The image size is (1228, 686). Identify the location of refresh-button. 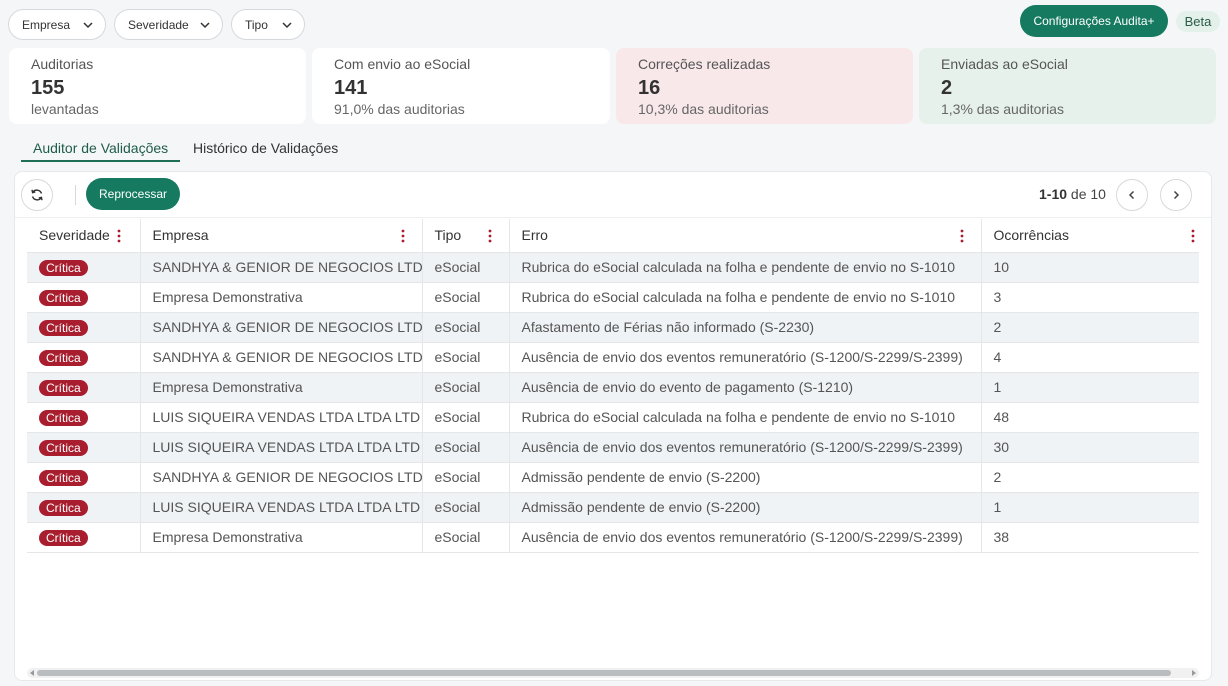
(37, 195).